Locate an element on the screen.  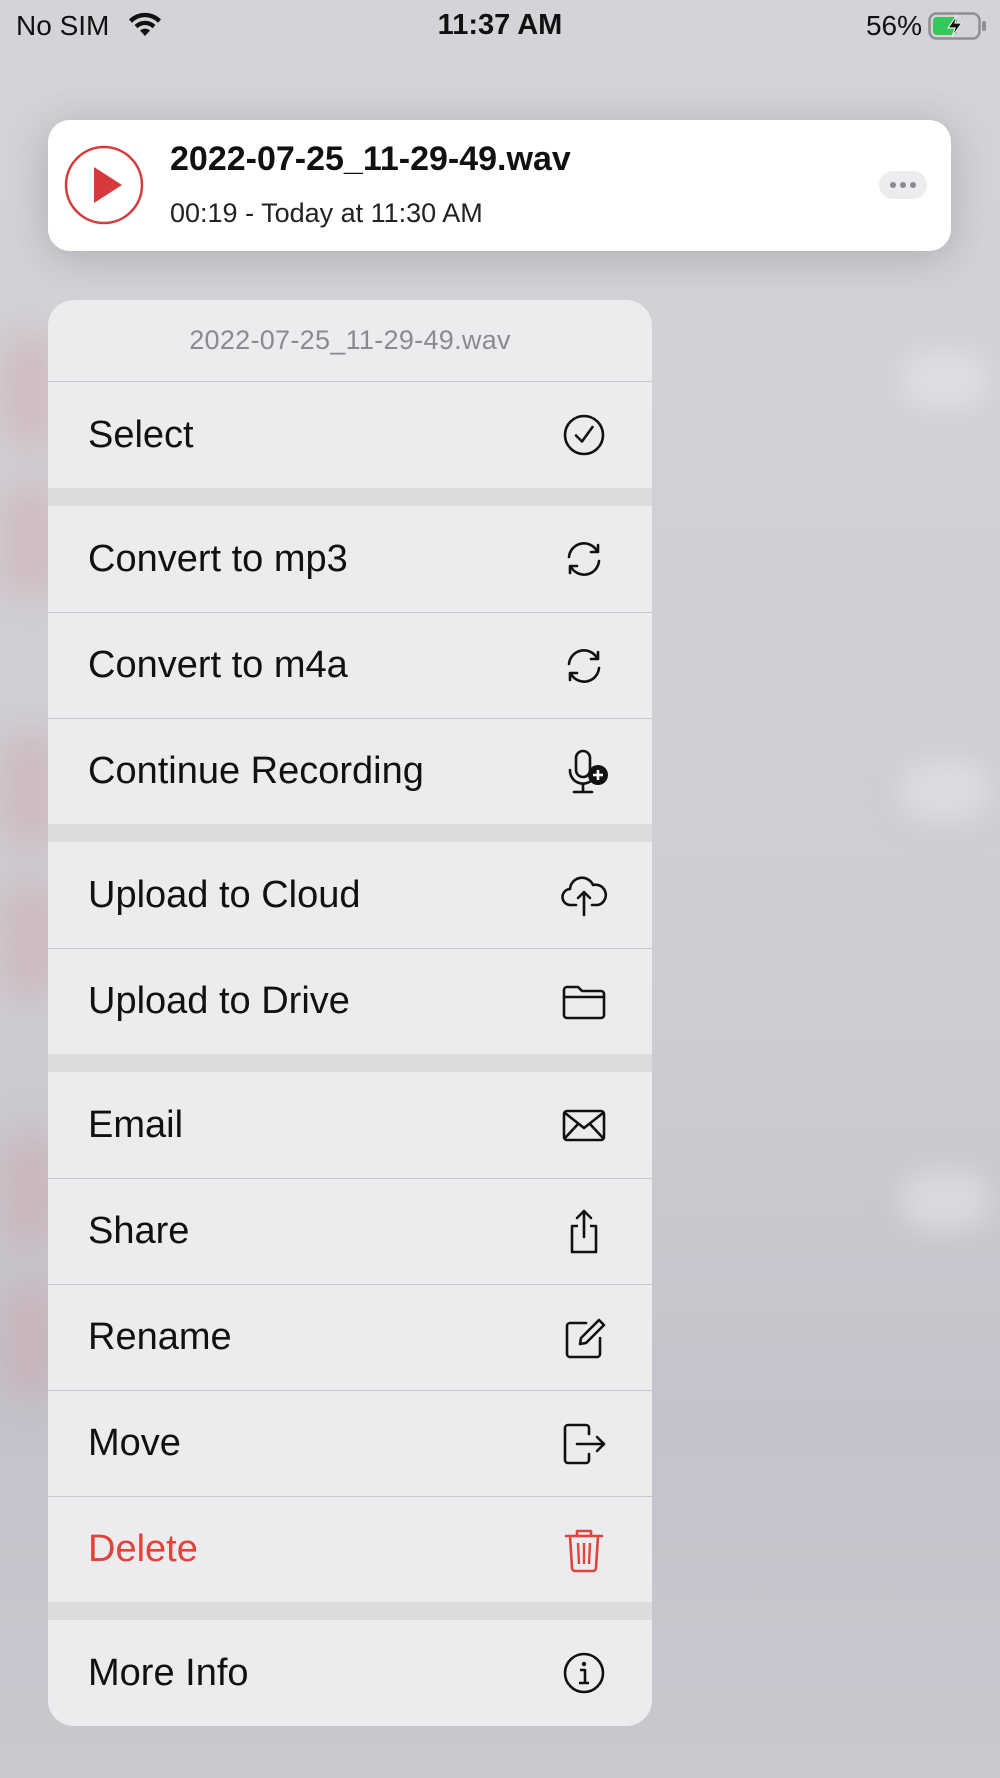
clock: 11:37 AM is located at coordinates (500, 25).